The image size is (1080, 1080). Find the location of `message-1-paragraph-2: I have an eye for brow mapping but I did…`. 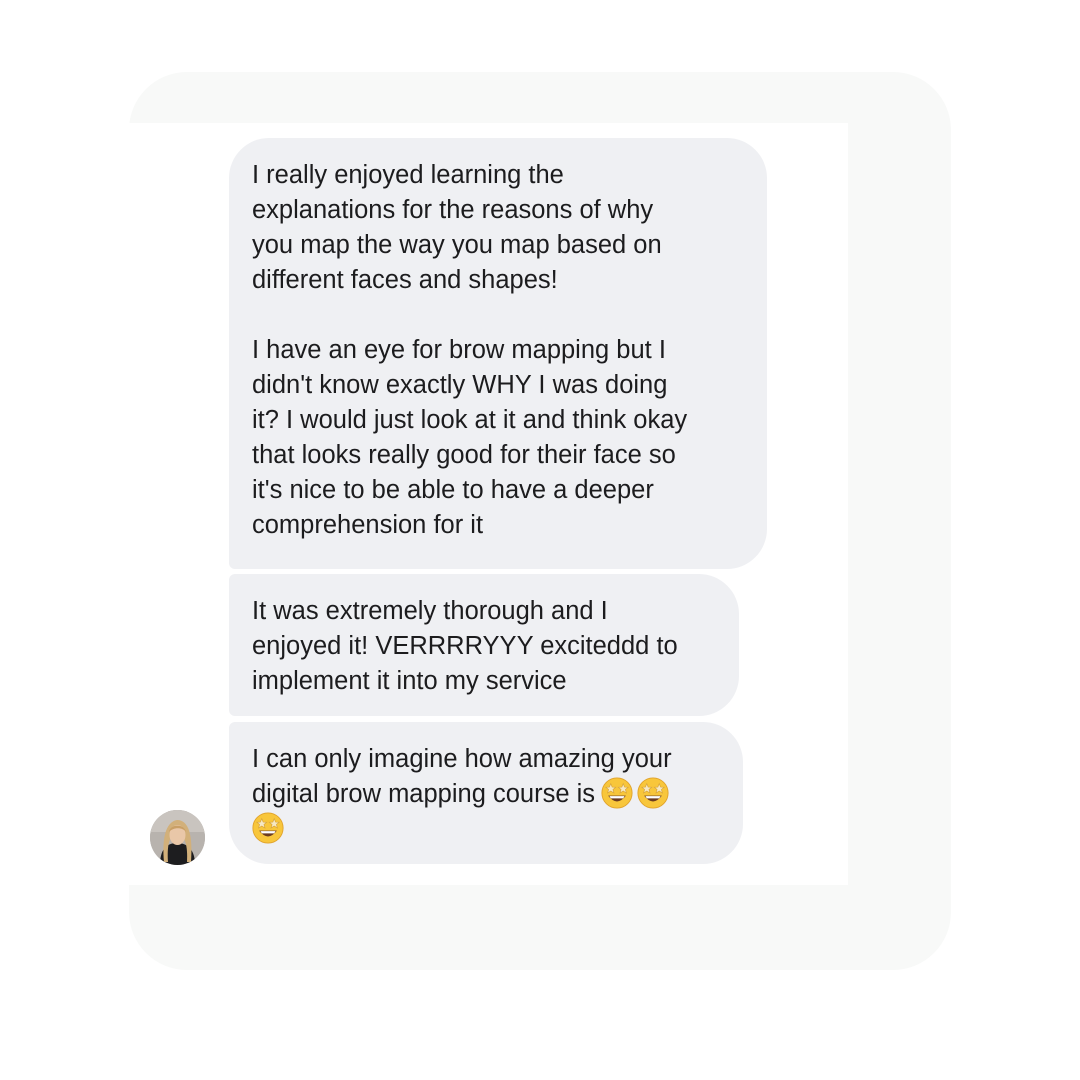

message-1-paragraph-2: I have an eye for brow mapping but I did… is located at coordinates (470, 437).